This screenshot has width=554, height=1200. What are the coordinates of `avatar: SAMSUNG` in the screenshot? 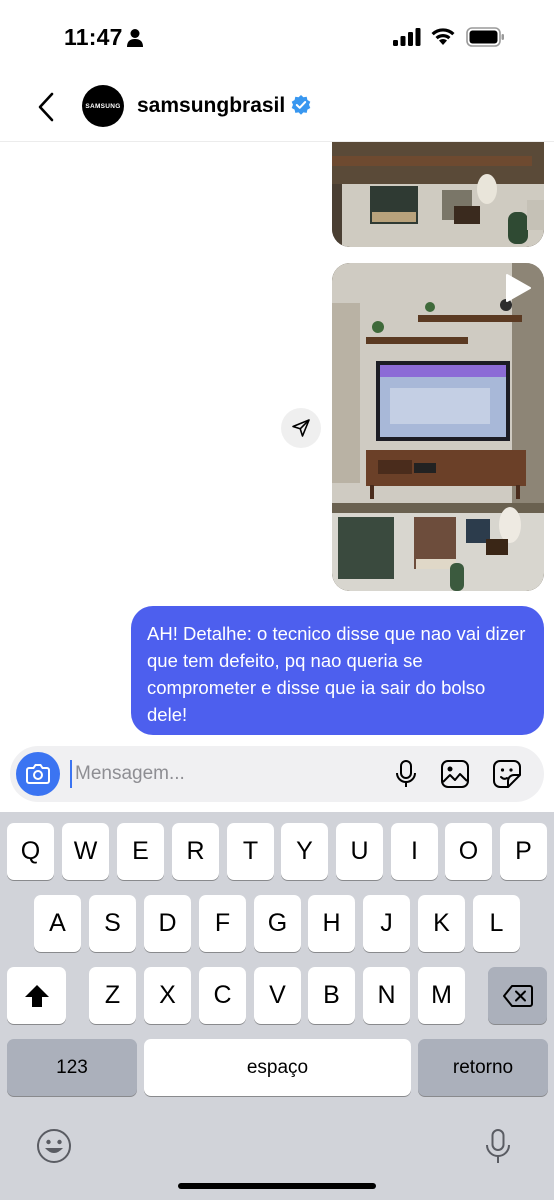 It's located at (103, 106).